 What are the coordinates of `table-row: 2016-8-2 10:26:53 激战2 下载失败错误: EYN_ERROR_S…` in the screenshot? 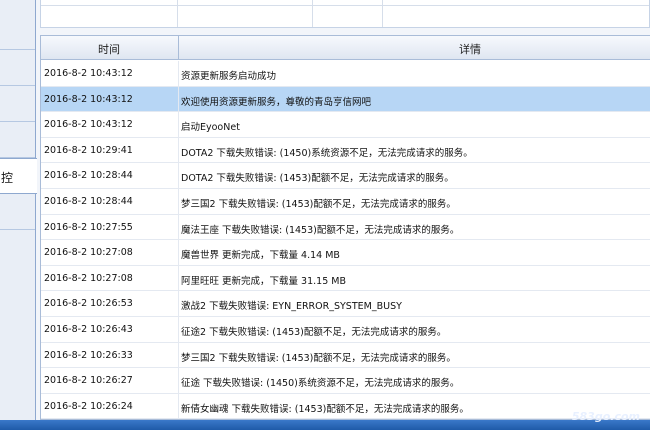 It's located at (345, 304).